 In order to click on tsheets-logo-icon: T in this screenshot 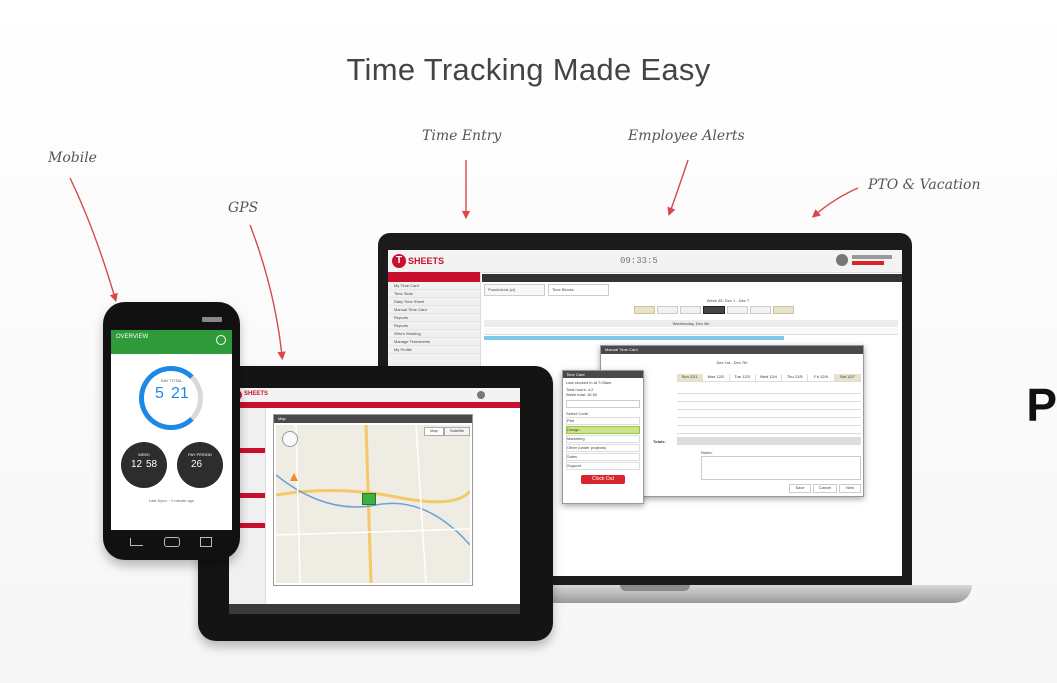, I will do `click(399, 261)`.